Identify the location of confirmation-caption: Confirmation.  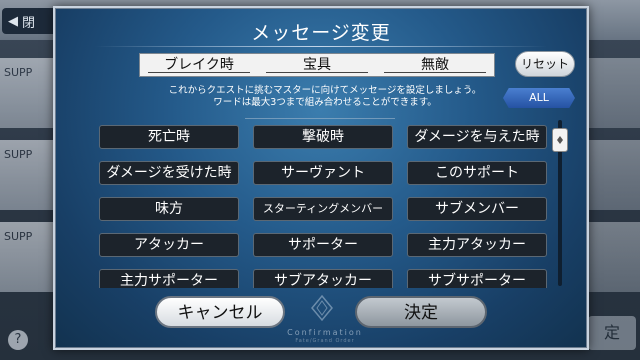
(325, 332).